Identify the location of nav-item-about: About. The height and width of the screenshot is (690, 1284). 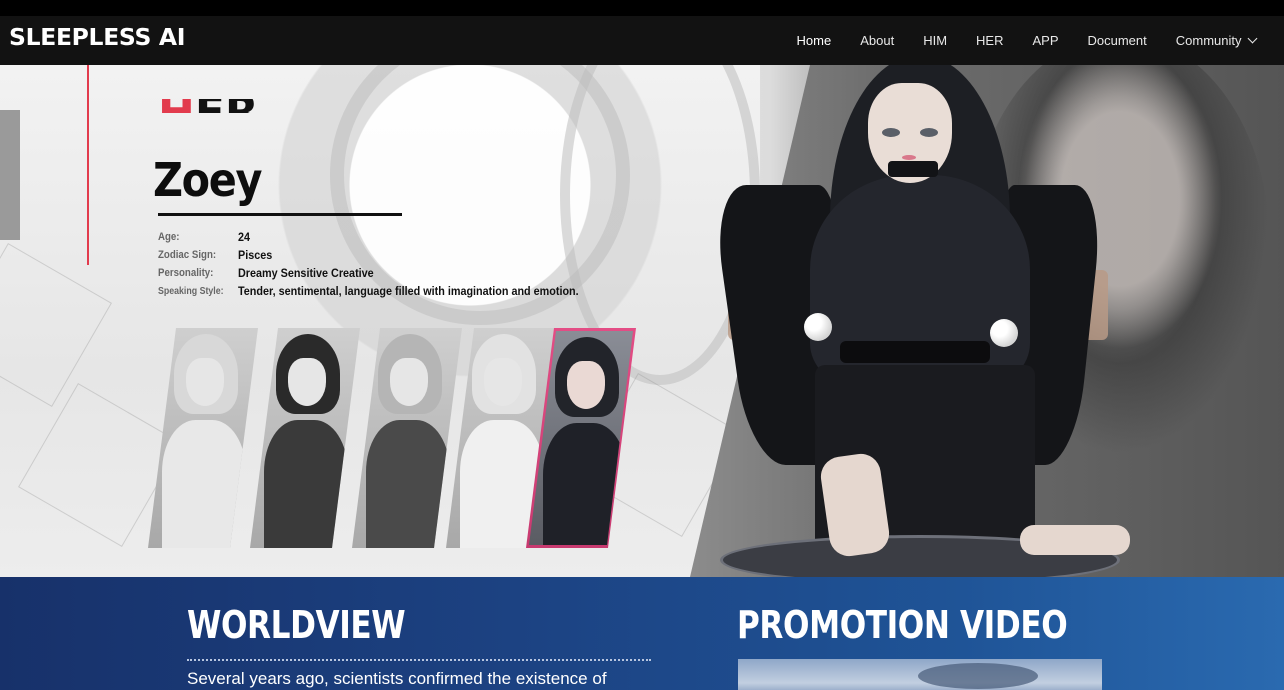
(877, 40).